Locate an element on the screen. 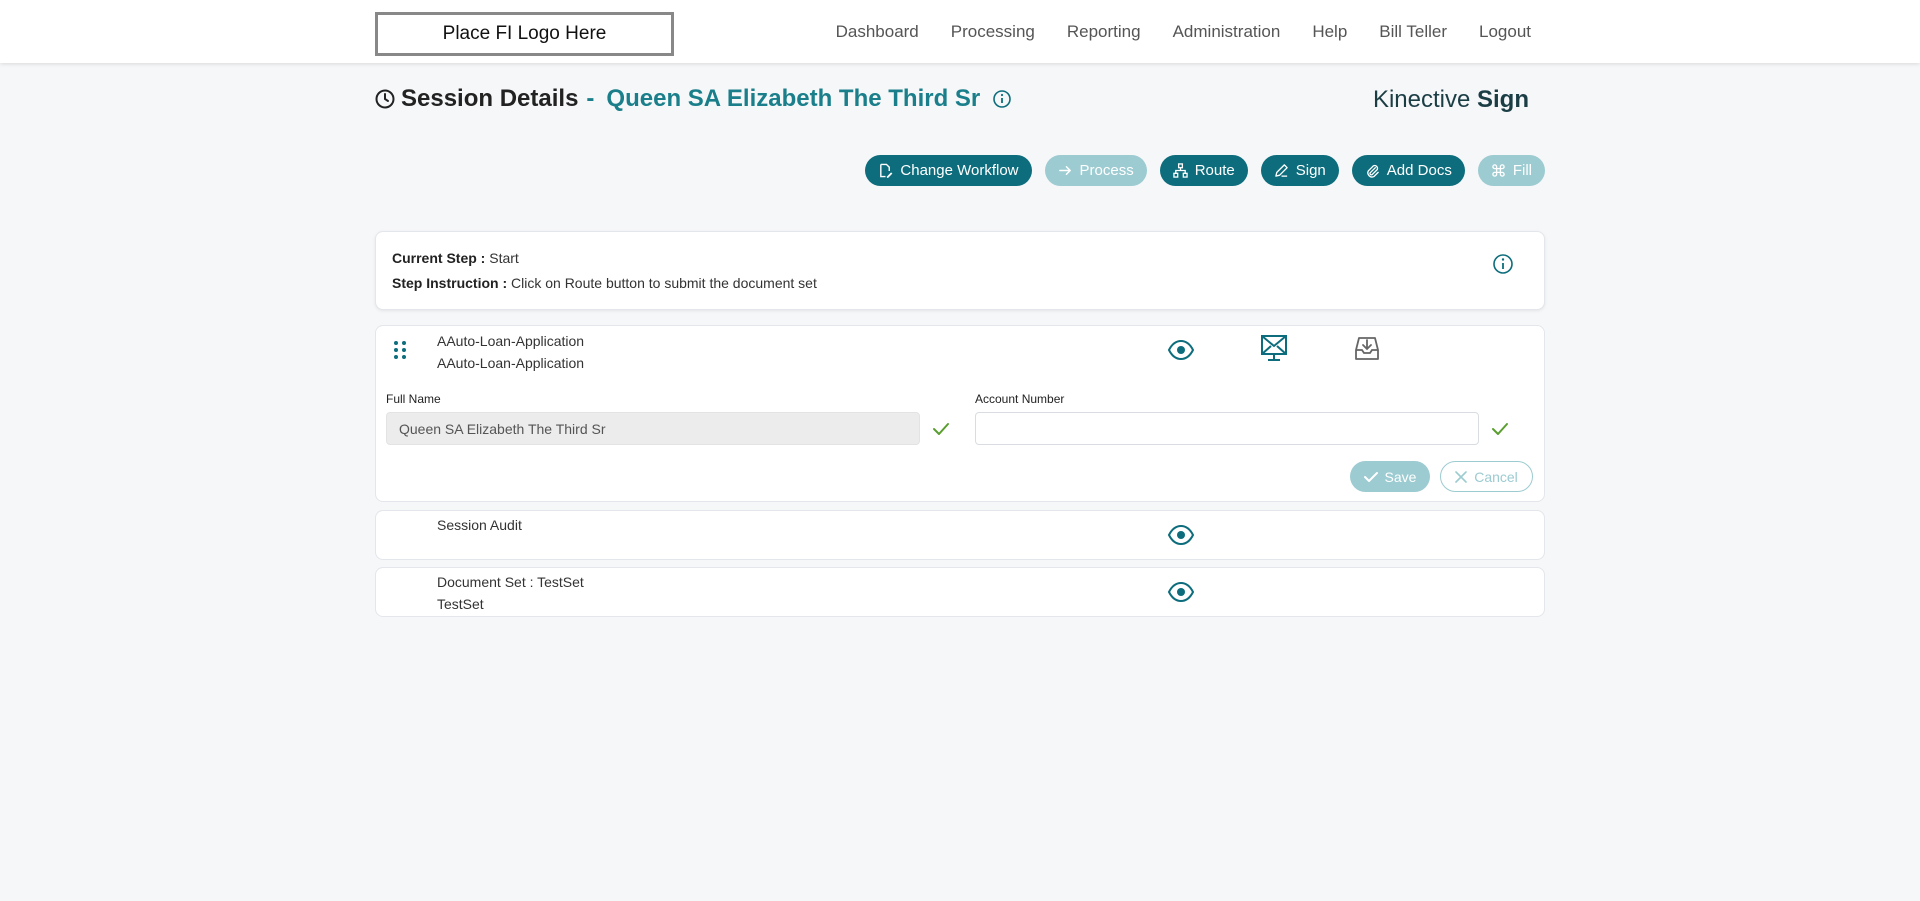  pen-icon is located at coordinates (1281, 170).